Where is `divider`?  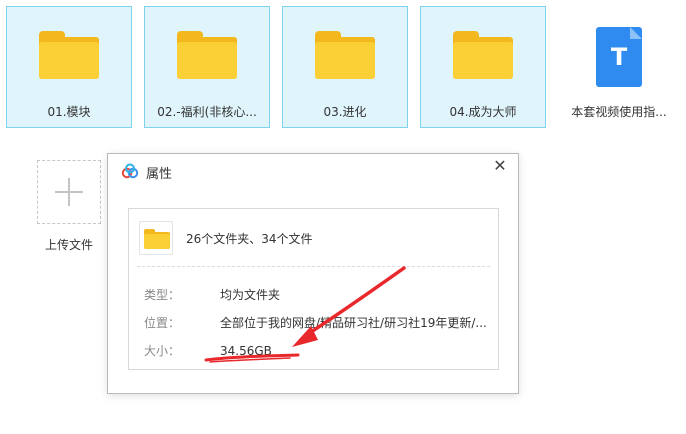 divider is located at coordinates (313, 266).